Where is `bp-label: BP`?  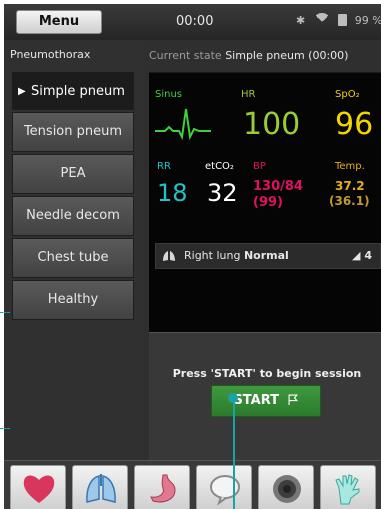 bp-label: BP is located at coordinates (259, 166).